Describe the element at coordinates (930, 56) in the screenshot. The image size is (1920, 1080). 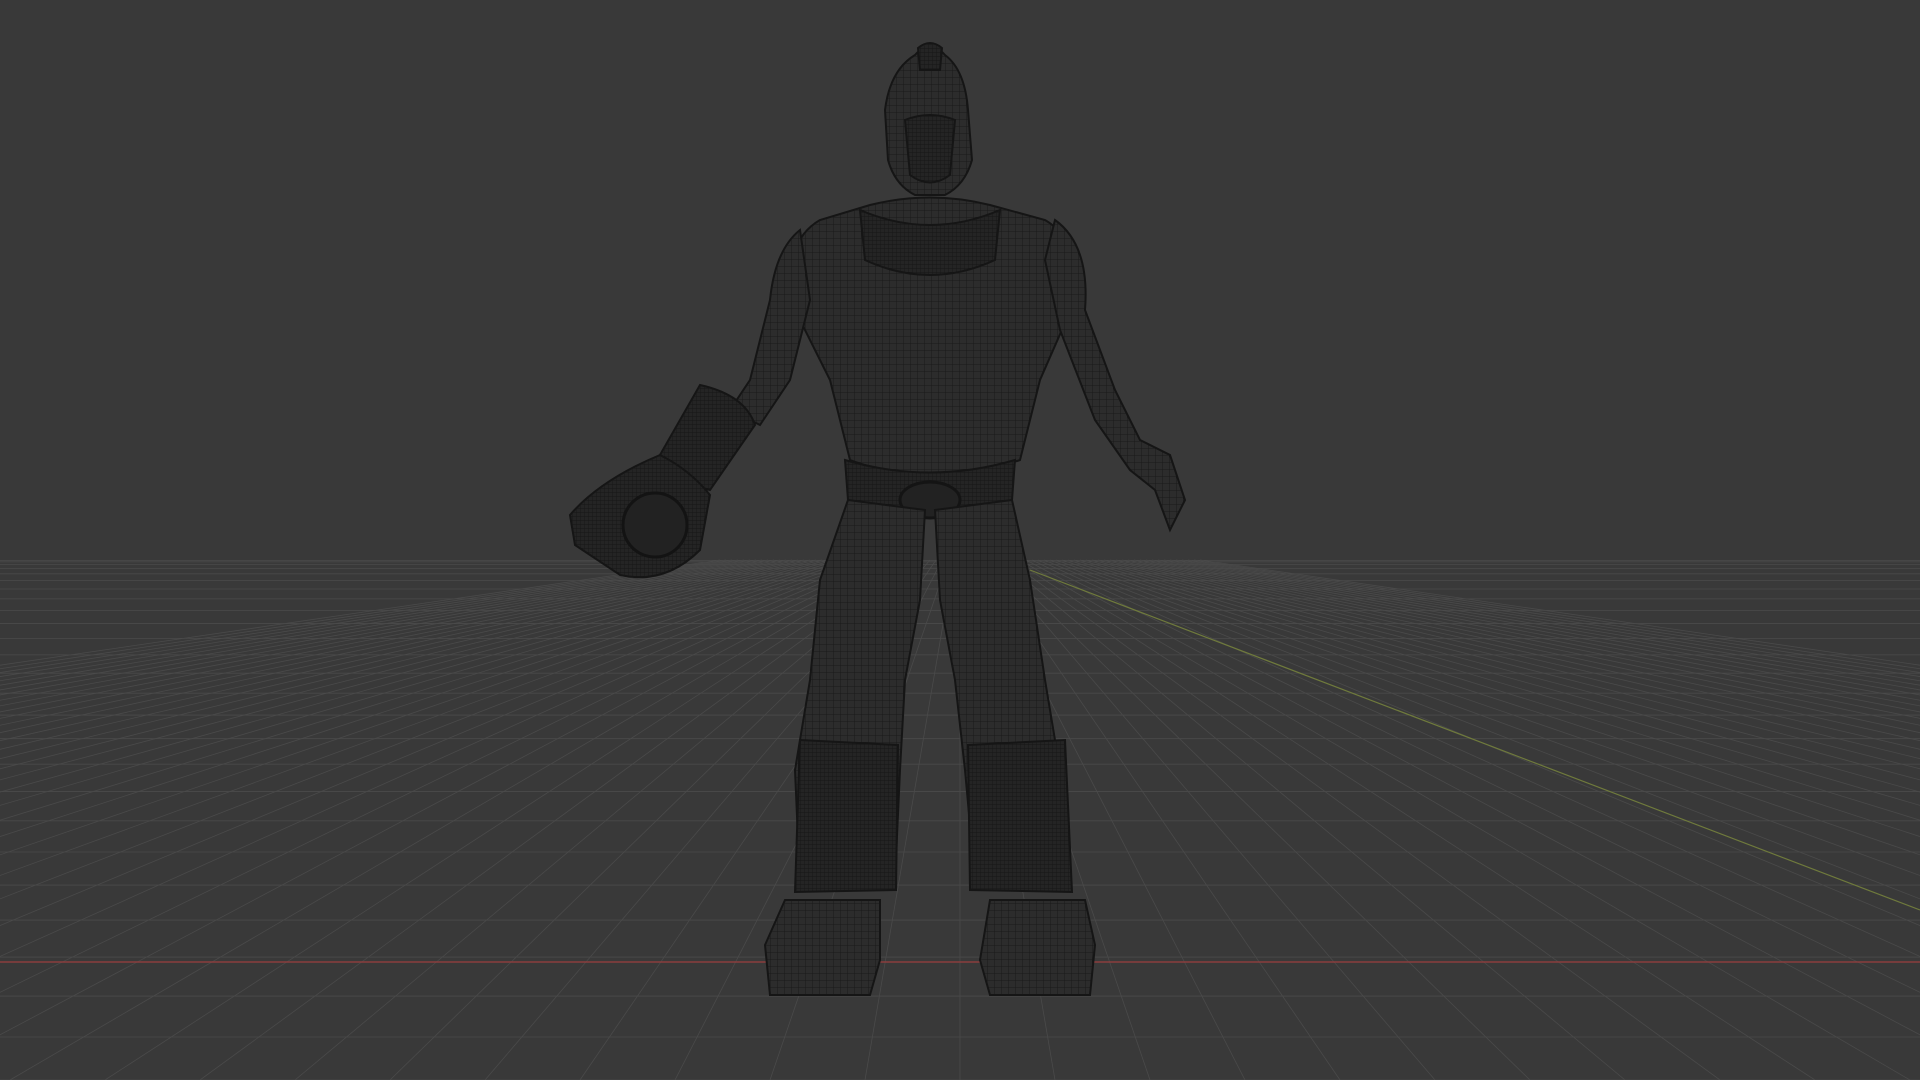
I see `helmet-crest-mesh` at that location.